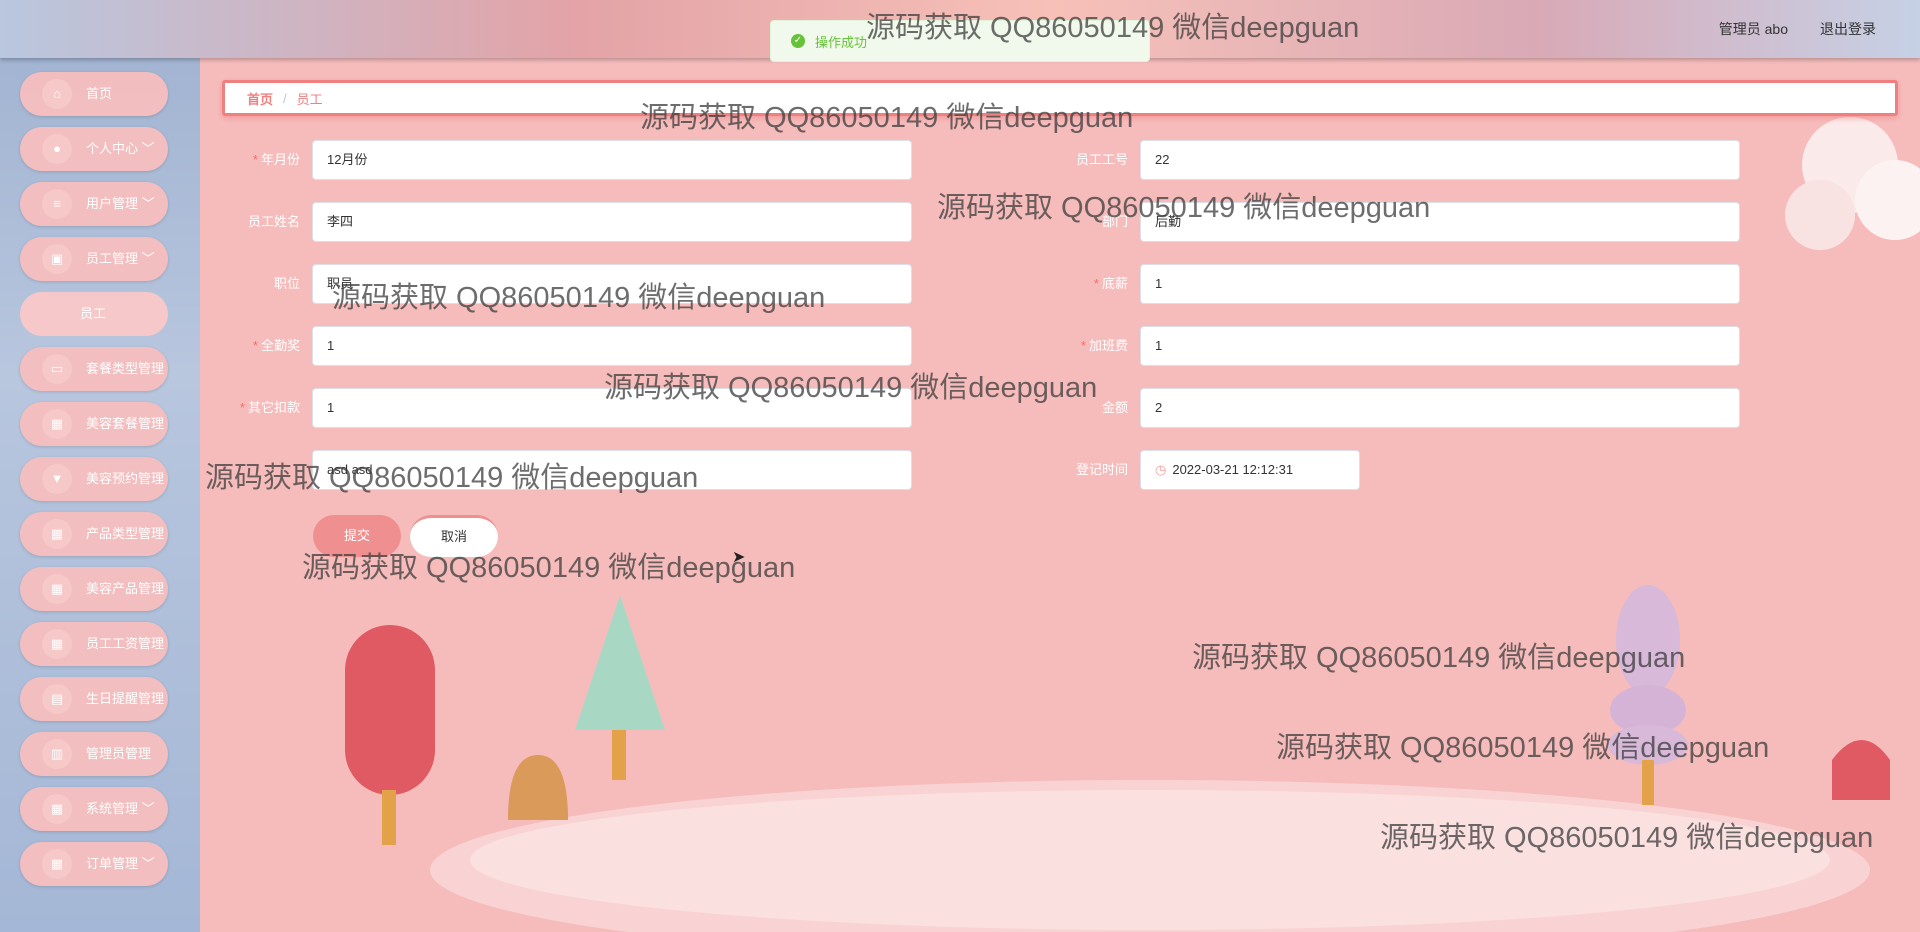 The width and height of the screenshot is (1920, 932). I want to click on dept-label: 部门, so click(1114, 221).